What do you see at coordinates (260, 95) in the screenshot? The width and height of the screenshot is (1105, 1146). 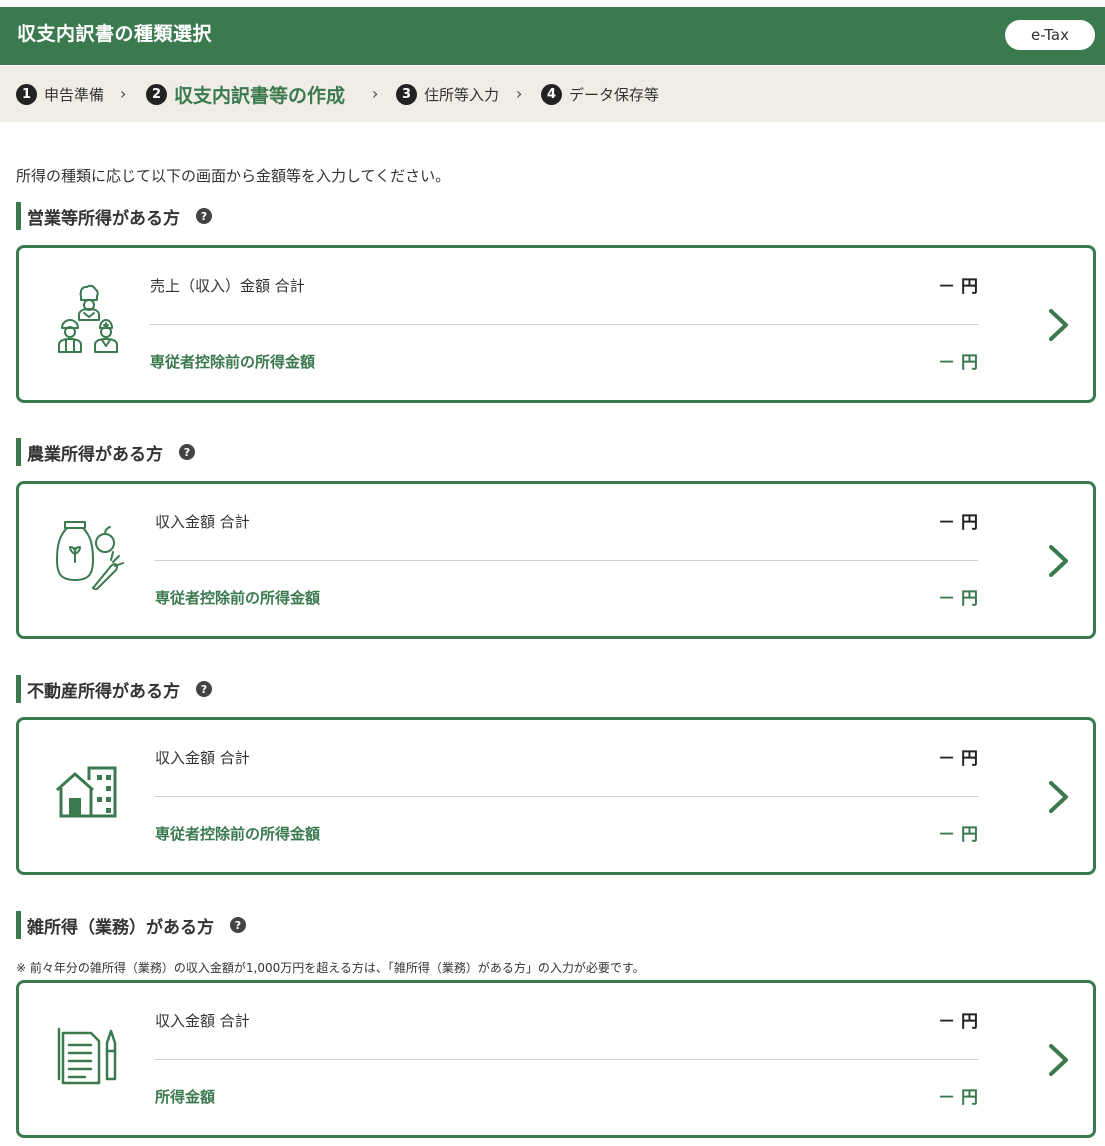 I see `step-label: 収支内訳書等の作成` at bounding box center [260, 95].